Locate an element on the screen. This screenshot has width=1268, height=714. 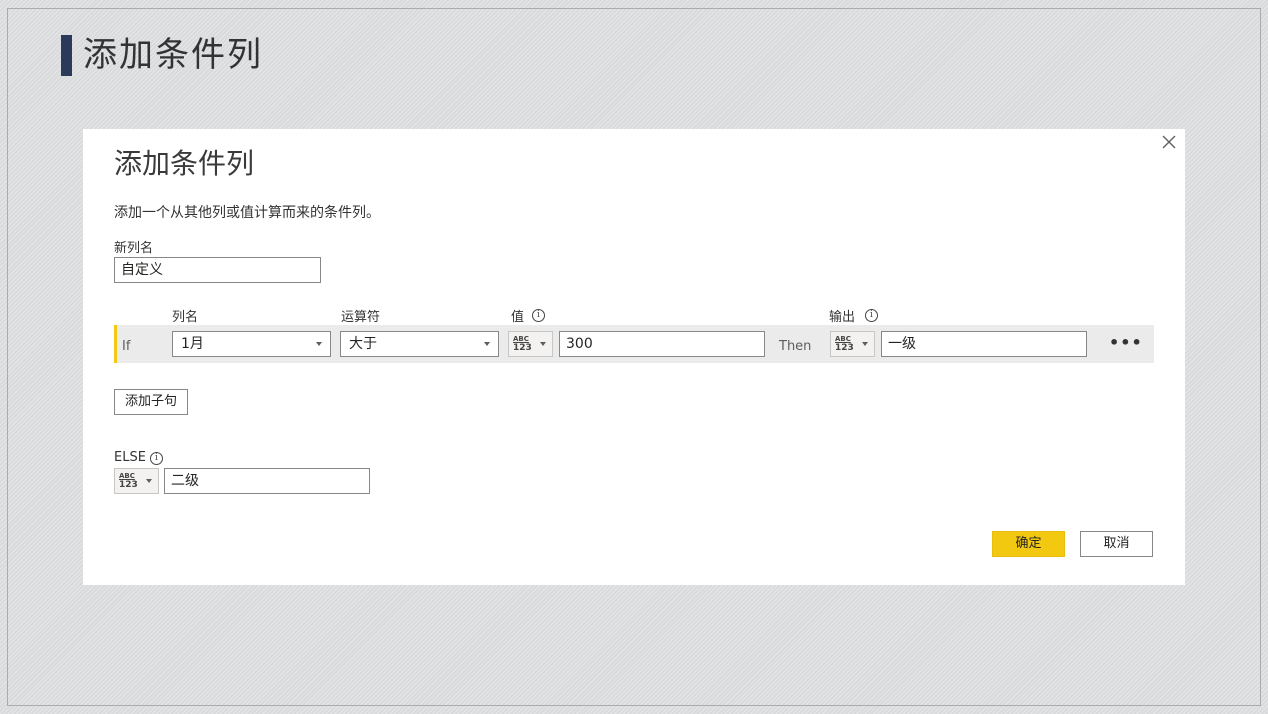
output-input: 一级 is located at coordinates (984, 344).